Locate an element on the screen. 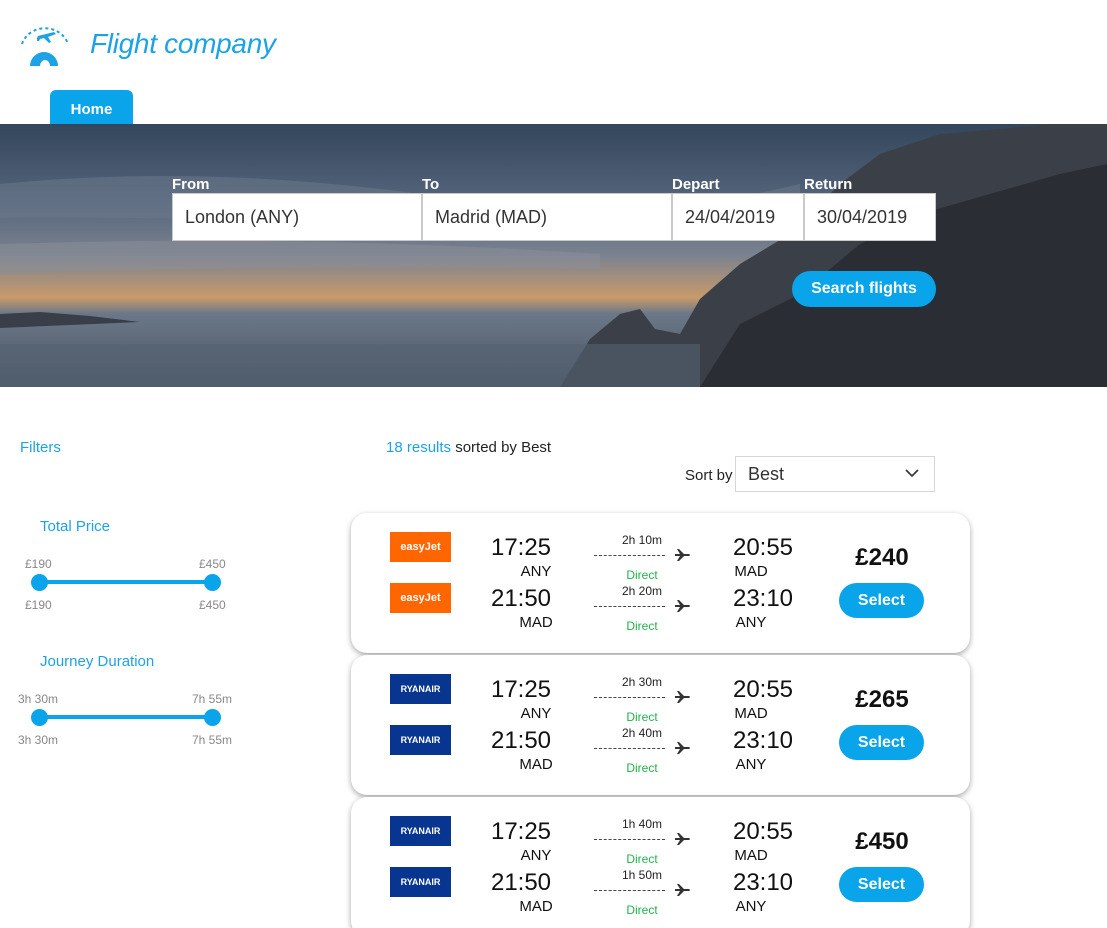 This screenshot has height=928, width=1107. filters-title: Filters is located at coordinates (40, 447).